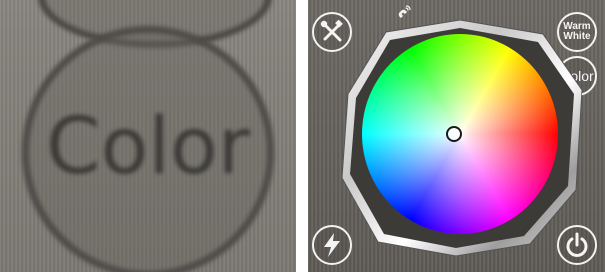  I want to click on color-picker-cursor, so click(454, 134).